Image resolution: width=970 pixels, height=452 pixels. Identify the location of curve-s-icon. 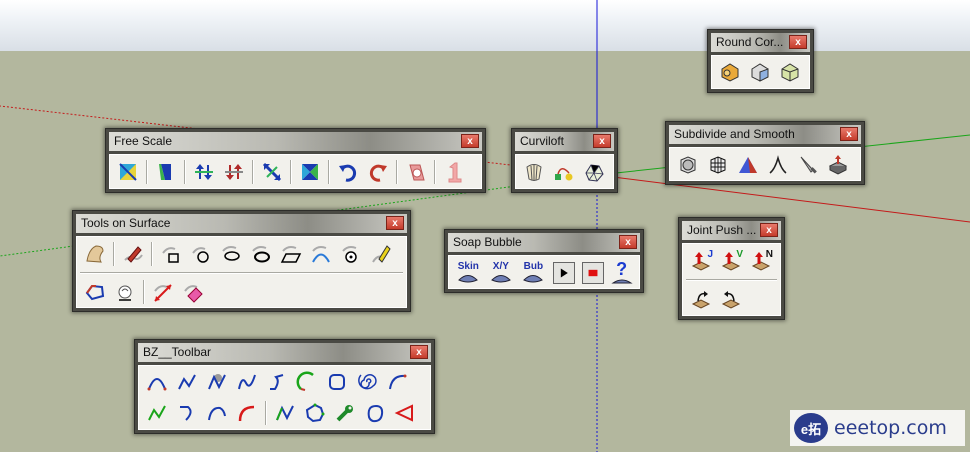
(217, 413).